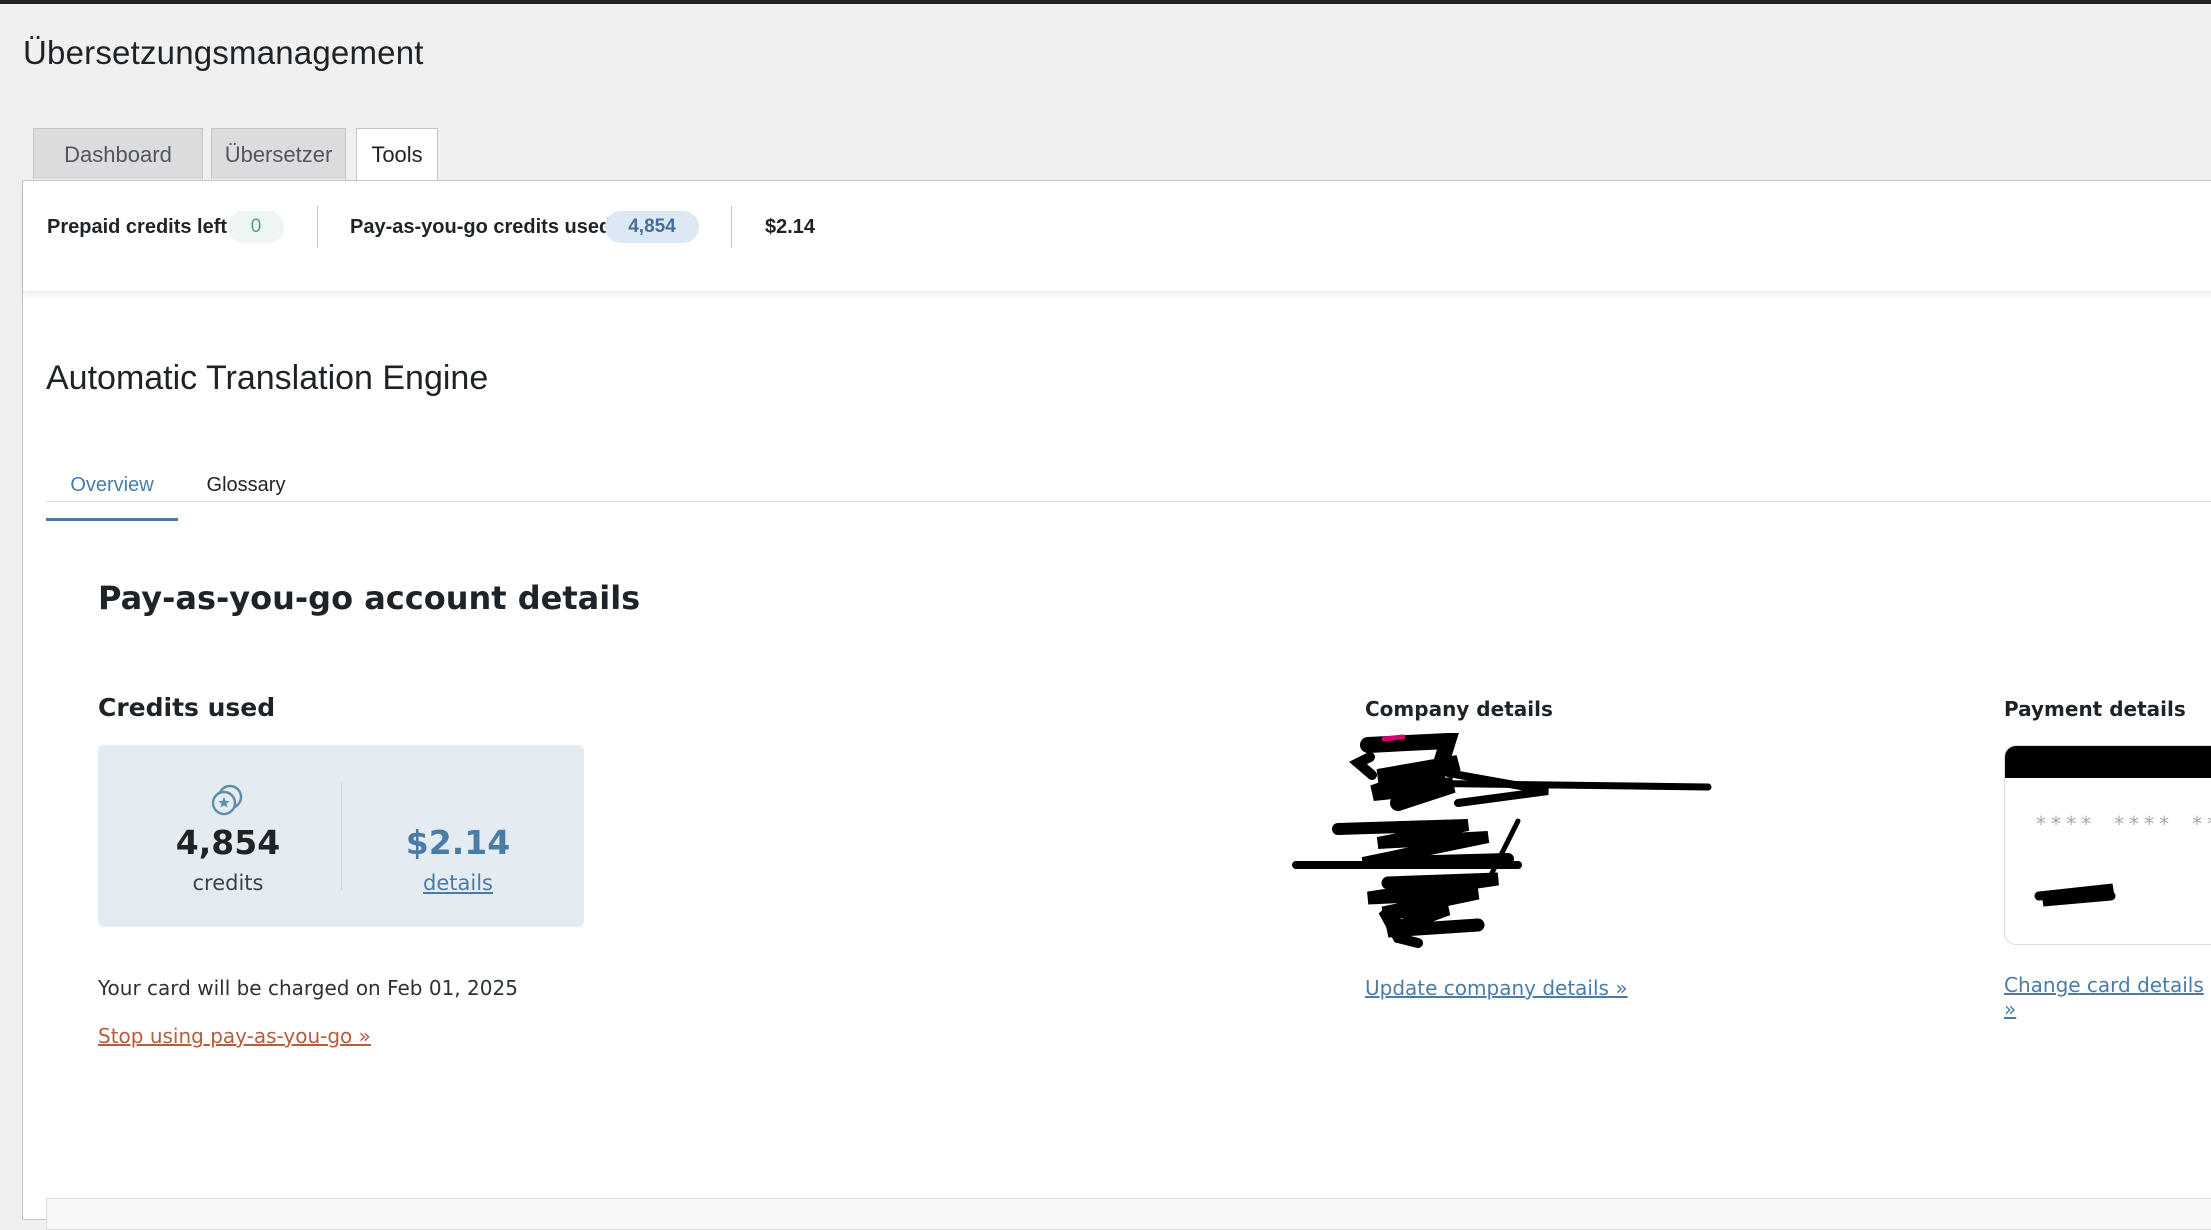 The height and width of the screenshot is (1230, 2211). I want to click on subtab-overview: Overview, so click(112, 495).